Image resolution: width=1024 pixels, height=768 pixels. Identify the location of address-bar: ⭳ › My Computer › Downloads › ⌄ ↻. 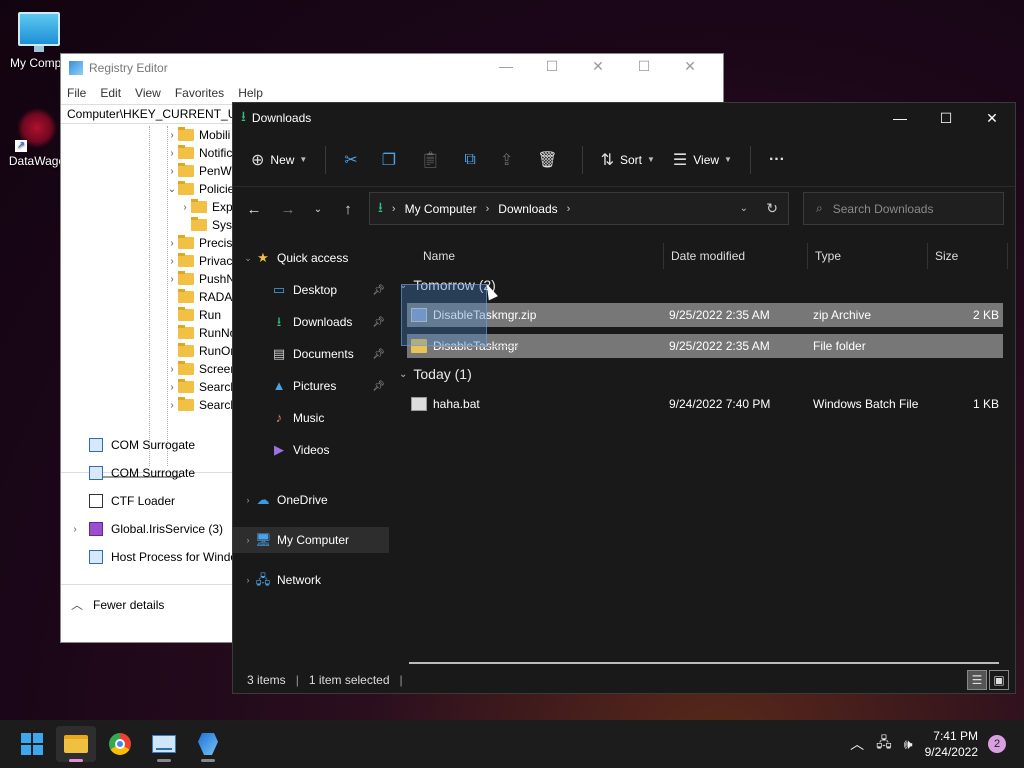
(579, 208).